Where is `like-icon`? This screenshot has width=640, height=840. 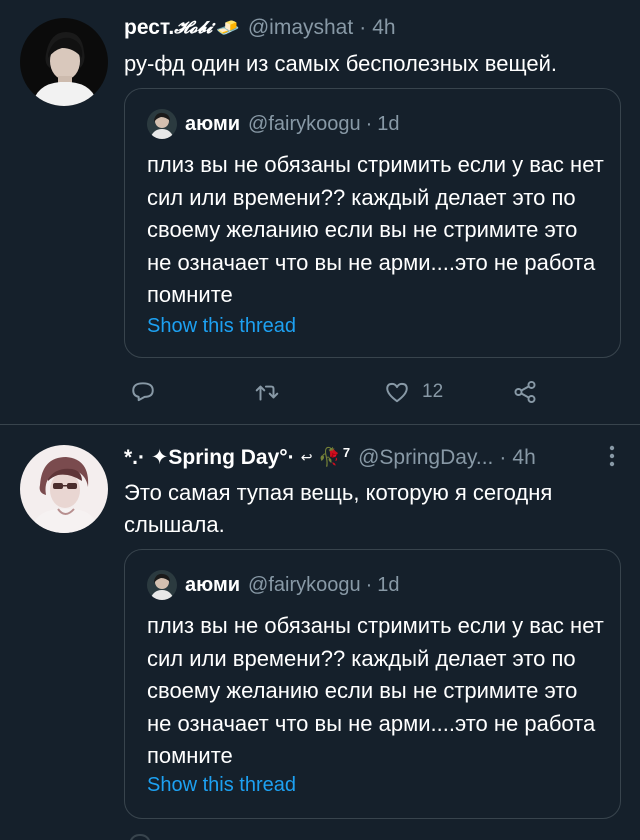 like-icon is located at coordinates (397, 392).